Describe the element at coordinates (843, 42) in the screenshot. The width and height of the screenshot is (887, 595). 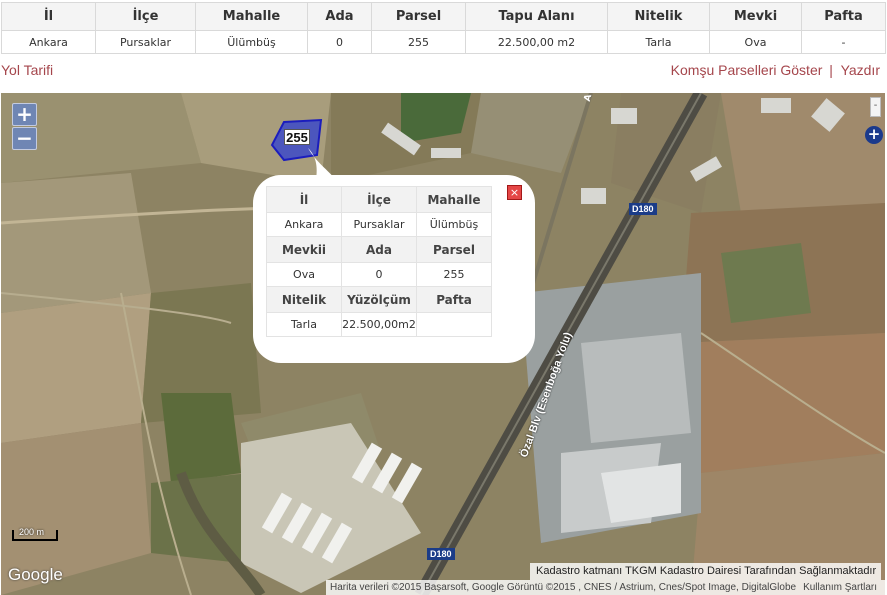
I see `cell-pafta: -` at that location.